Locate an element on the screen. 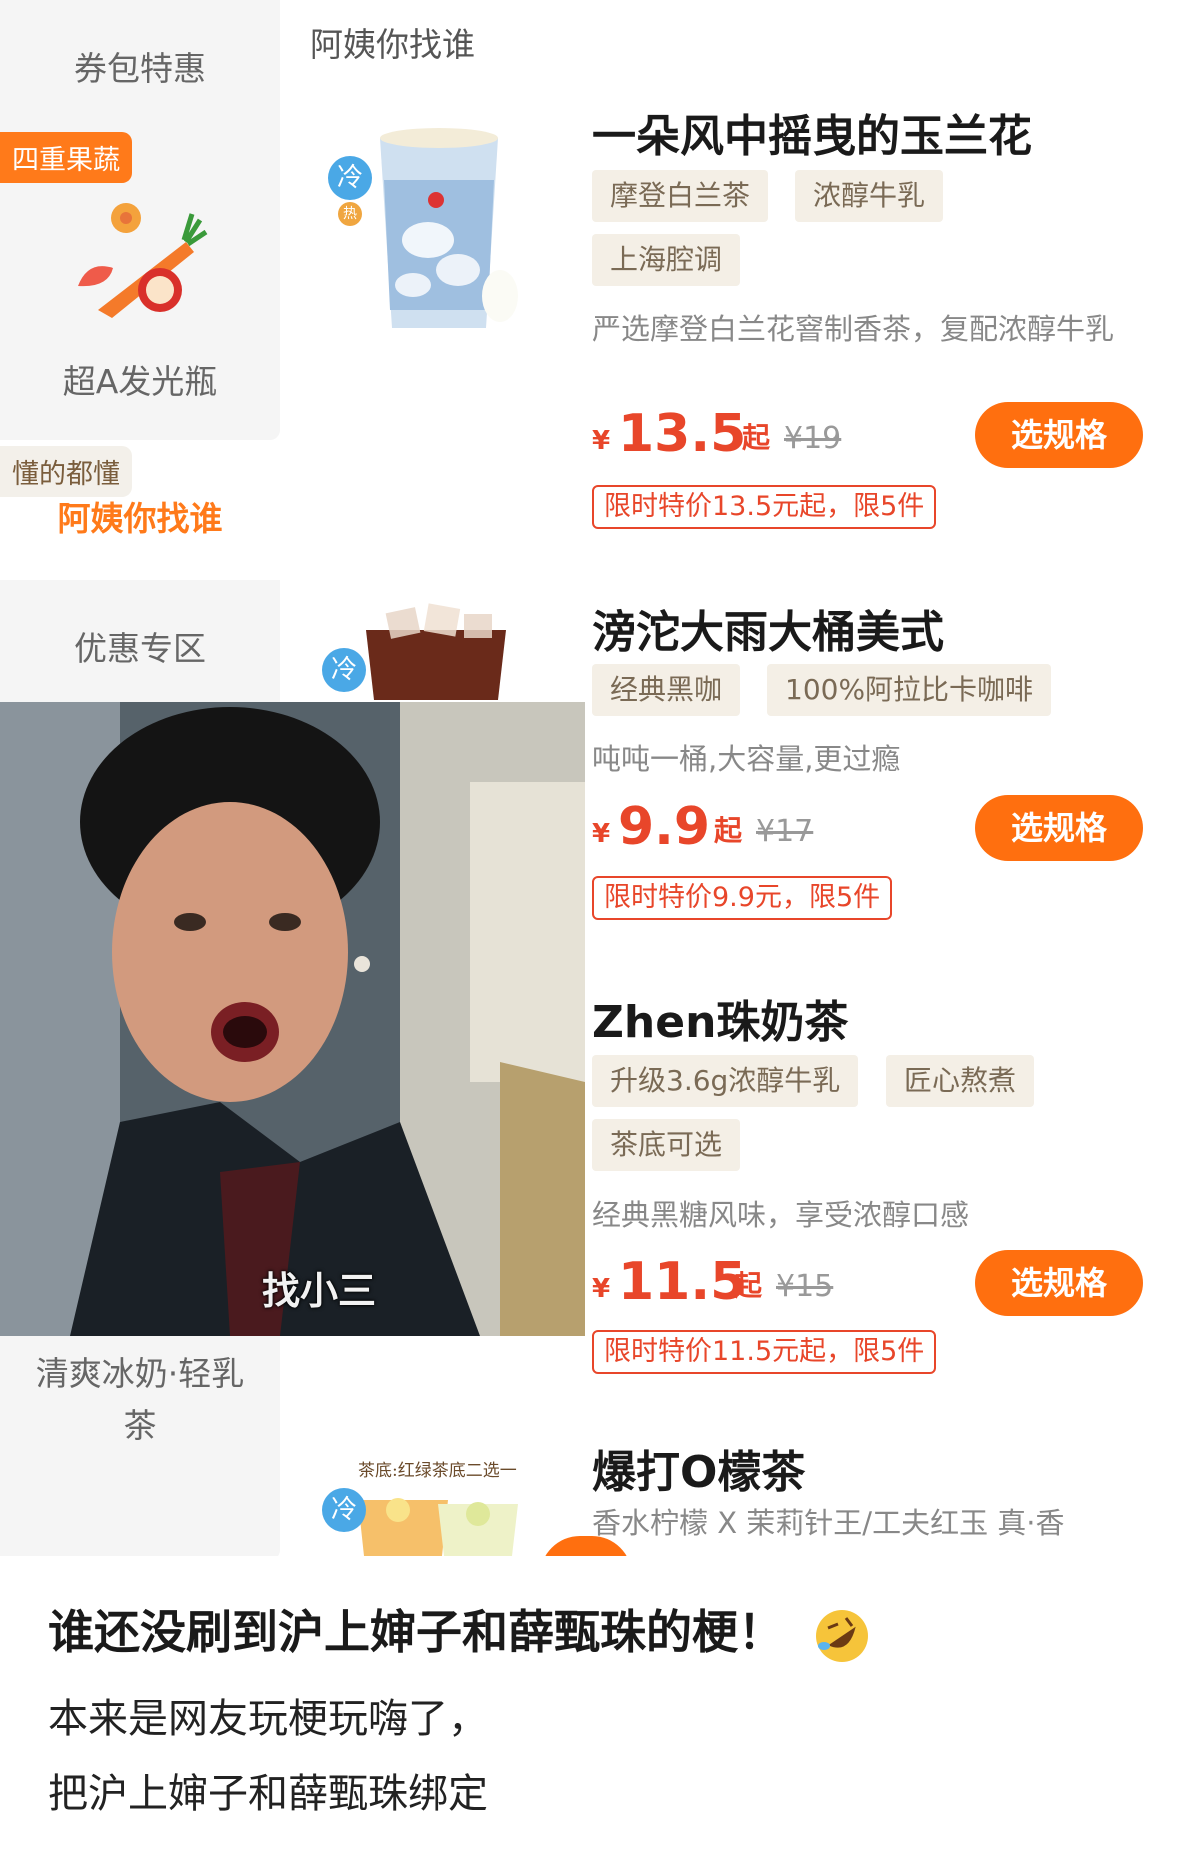 The image size is (1179, 1861). sidebar-item-discount-zone: 优惠专区 is located at coordinates (140, 646).